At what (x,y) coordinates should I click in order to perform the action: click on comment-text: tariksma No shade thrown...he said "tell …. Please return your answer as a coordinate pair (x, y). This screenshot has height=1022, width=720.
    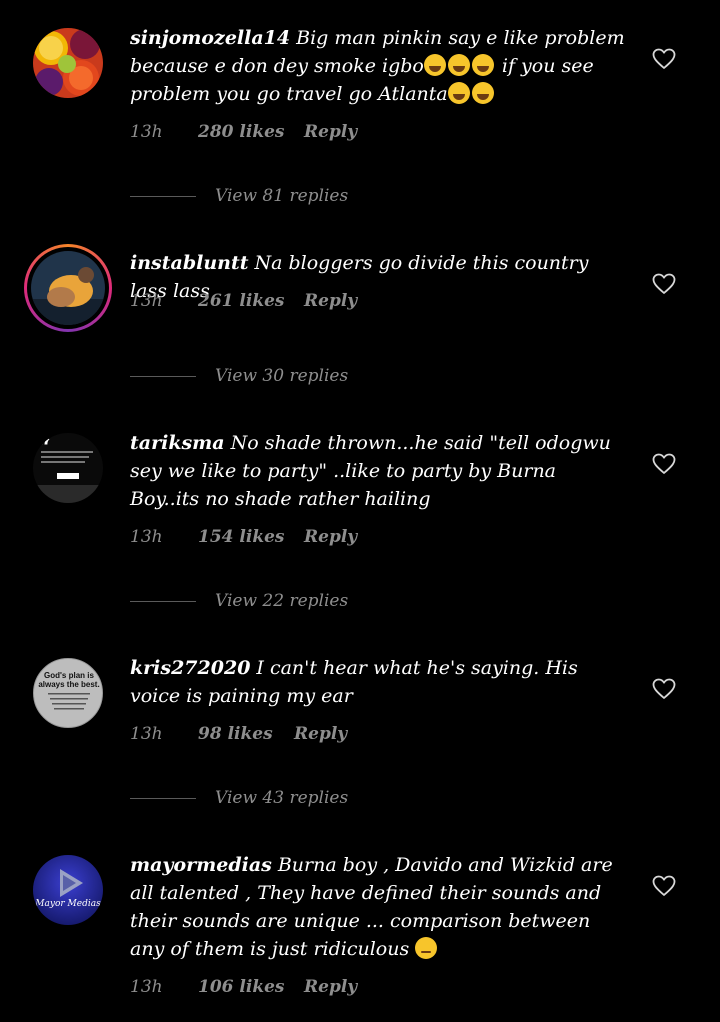
    Looking at the image, I should click on (380, 471).